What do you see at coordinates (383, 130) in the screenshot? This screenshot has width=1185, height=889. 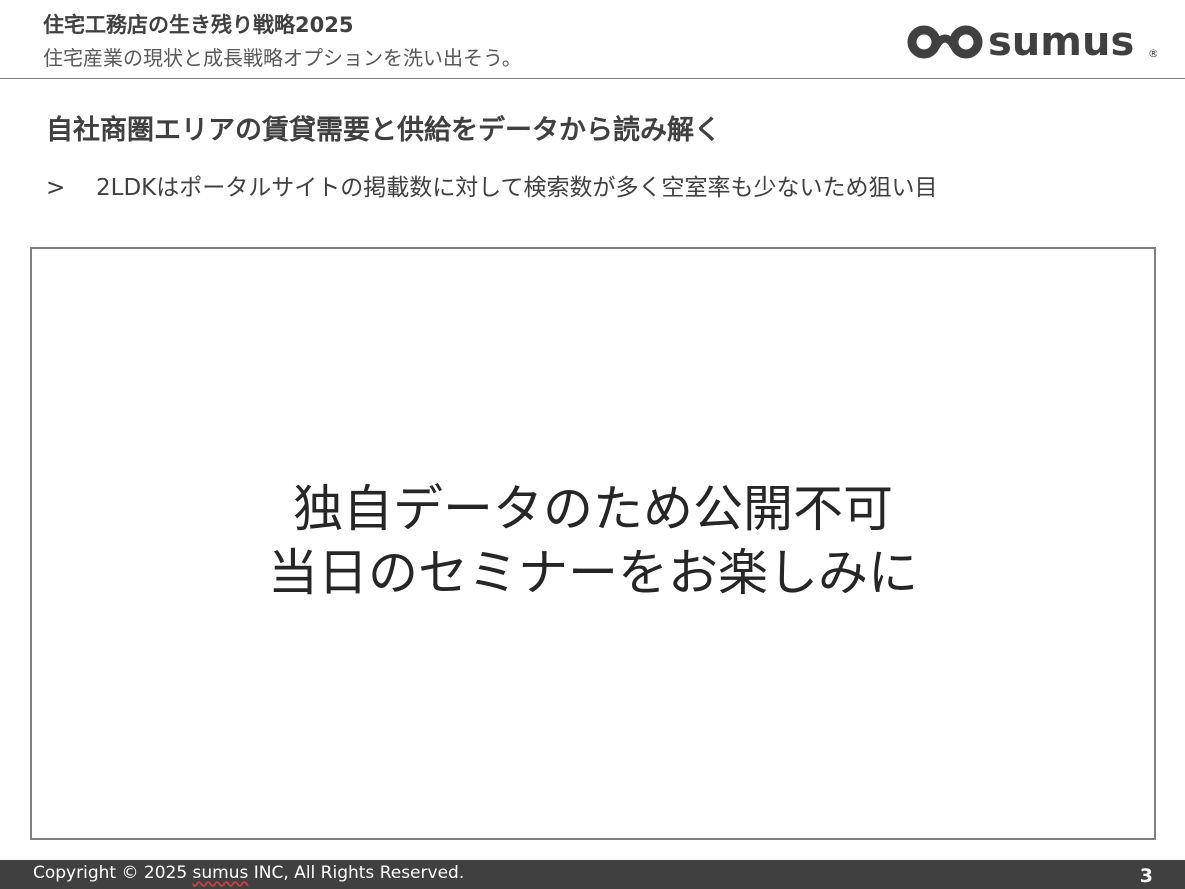 I see `slide-title: 自社商圏エリアの賃貸需要と供給をデータから読み解く` at bounding box center [383, 130].